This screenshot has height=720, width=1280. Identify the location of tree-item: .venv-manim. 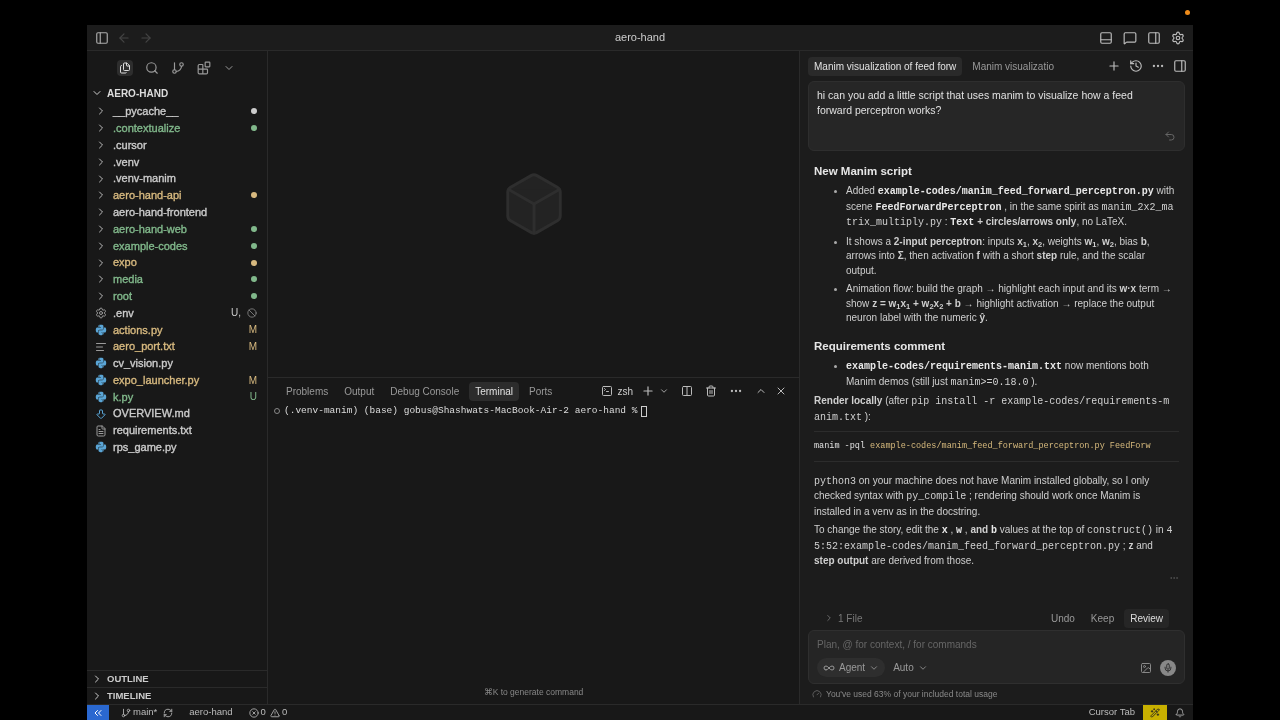
(177, 178).